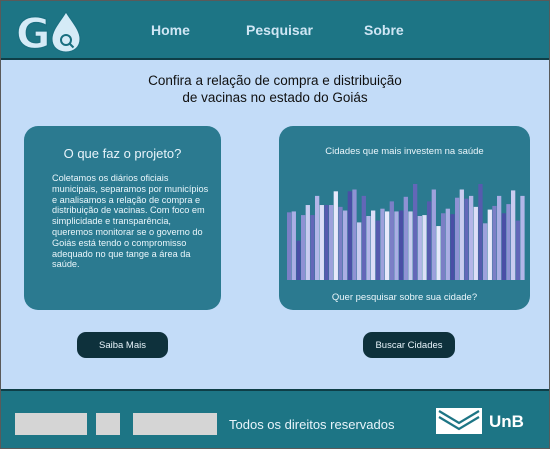 Image resolution: width=550 pixels, height=449 pixels. What do you see at coordinates (279, 30) in the screenshot?
I see `nav-search-link: Pesquisar` at bounding box center [279, 30].